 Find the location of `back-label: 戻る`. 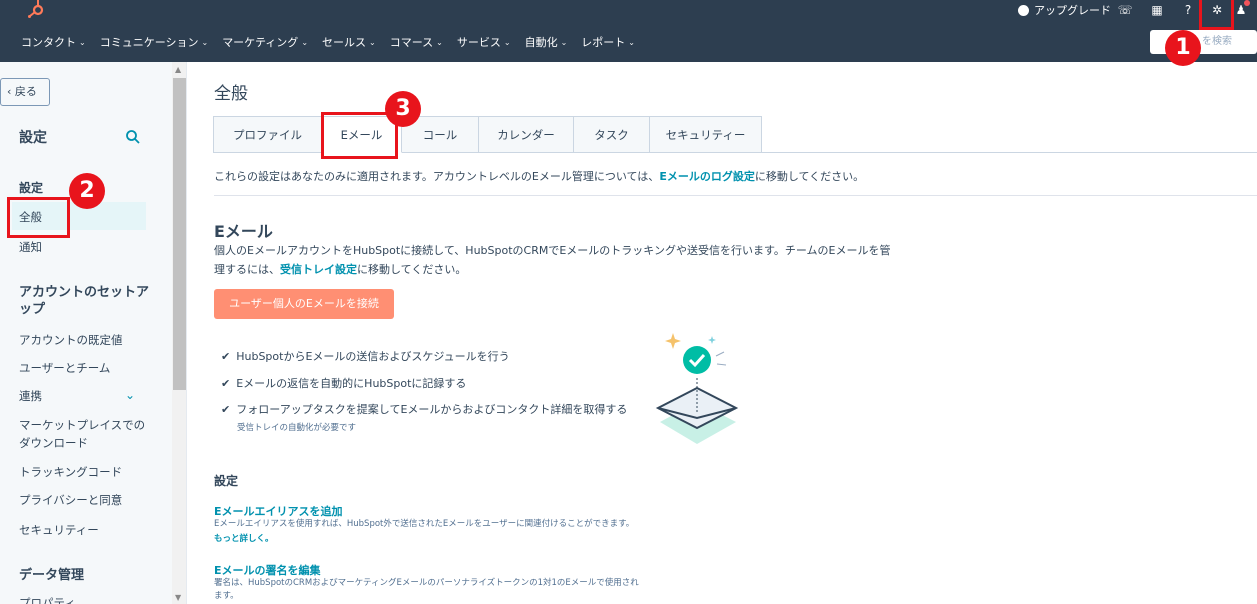

back-label: 戻る is located at coordinates (25, 91).